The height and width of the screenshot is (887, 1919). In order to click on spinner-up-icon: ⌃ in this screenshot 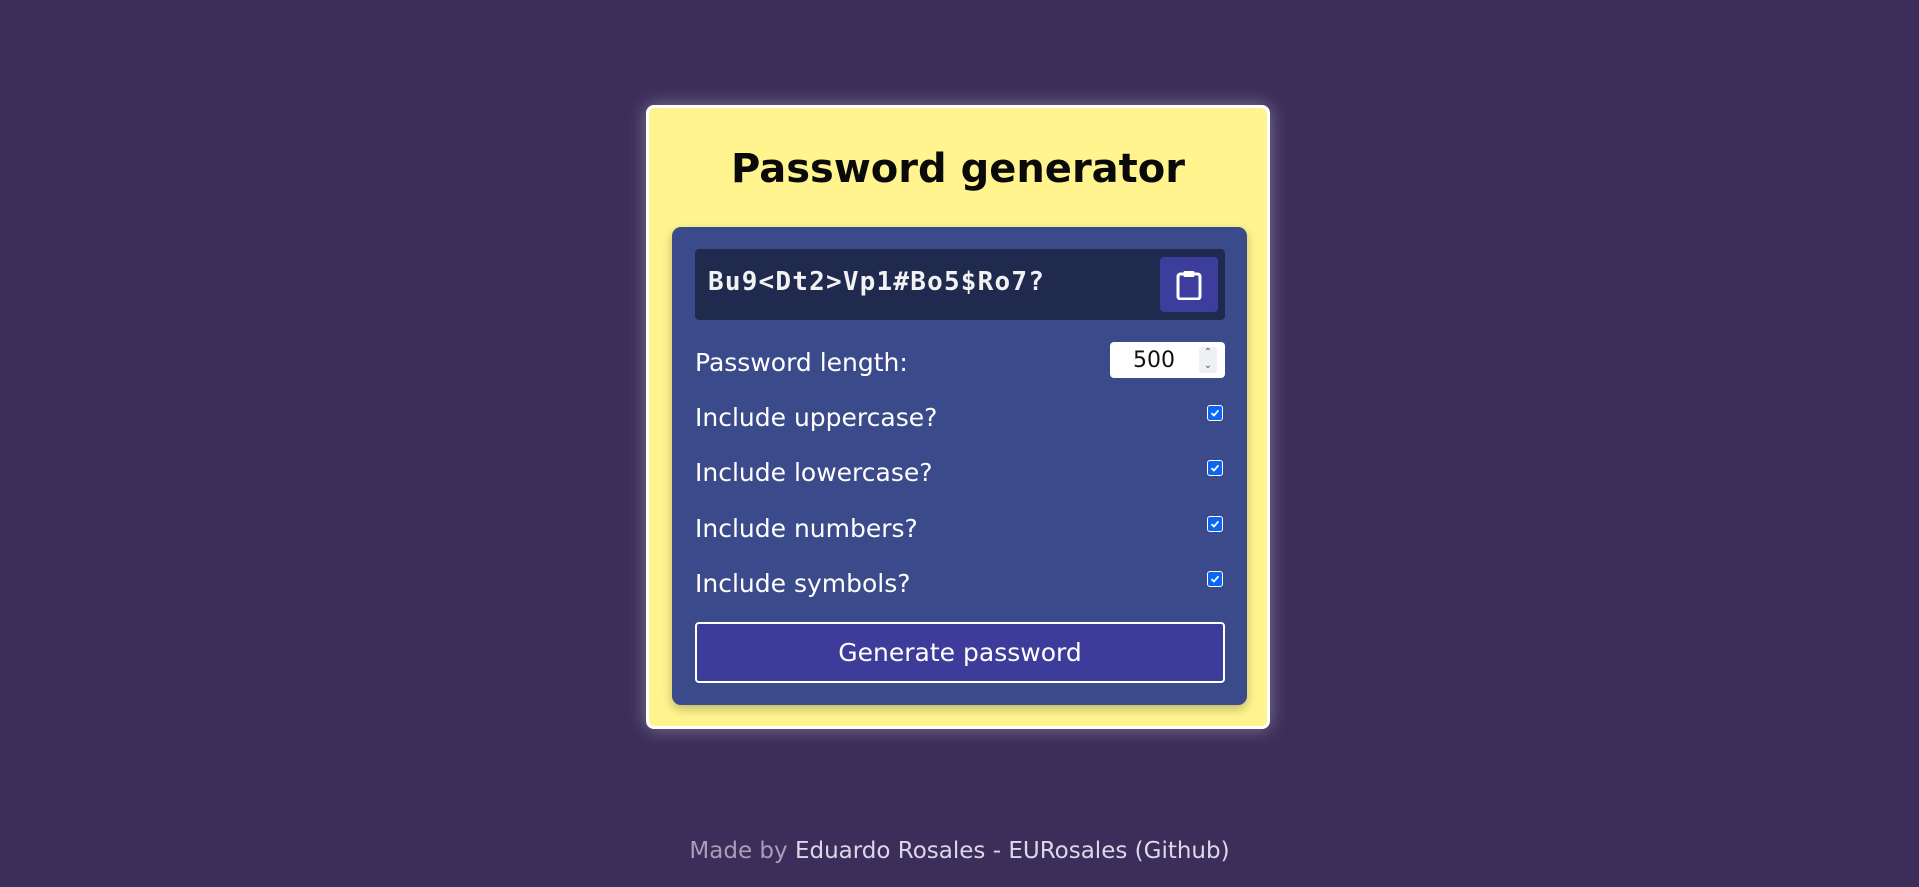, I will do `click(1208, 353)`.